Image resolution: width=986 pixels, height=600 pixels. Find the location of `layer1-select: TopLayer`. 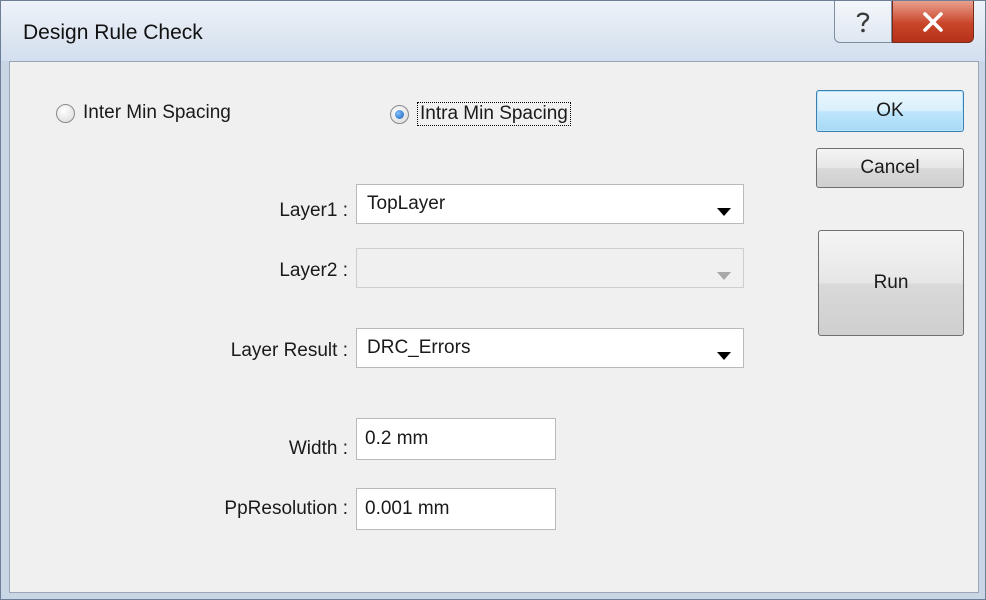

layer1-select: TopLayer is located at coordinates (550, 204).